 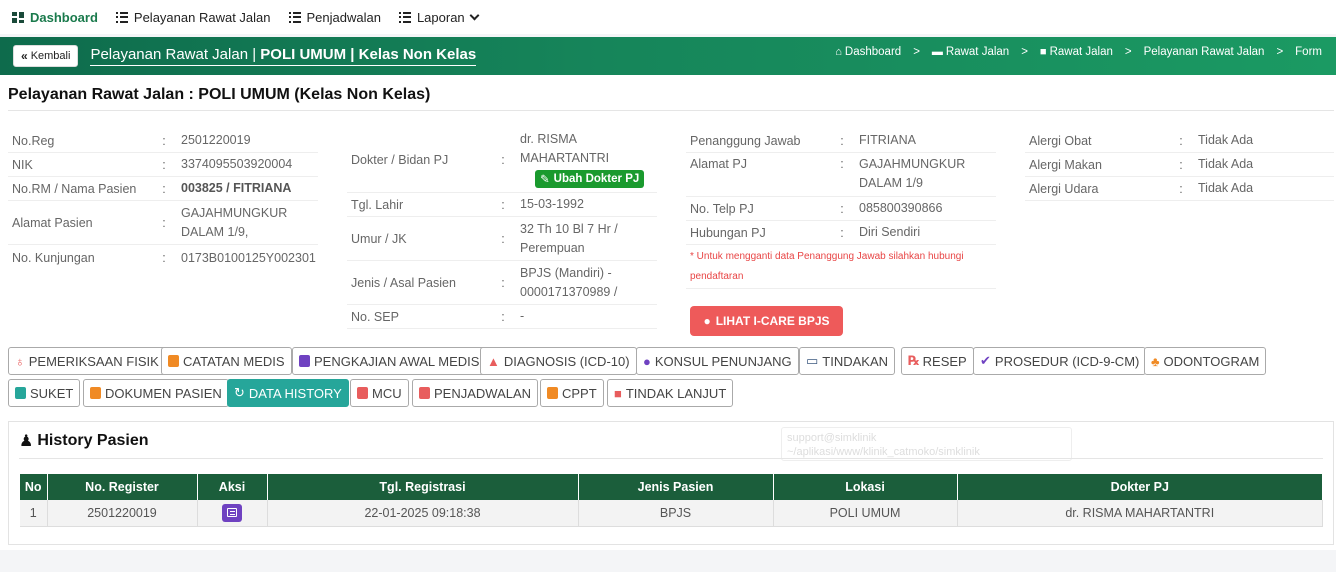 I want to click on tab-mcu: MCU, so click(x=379, y=393).